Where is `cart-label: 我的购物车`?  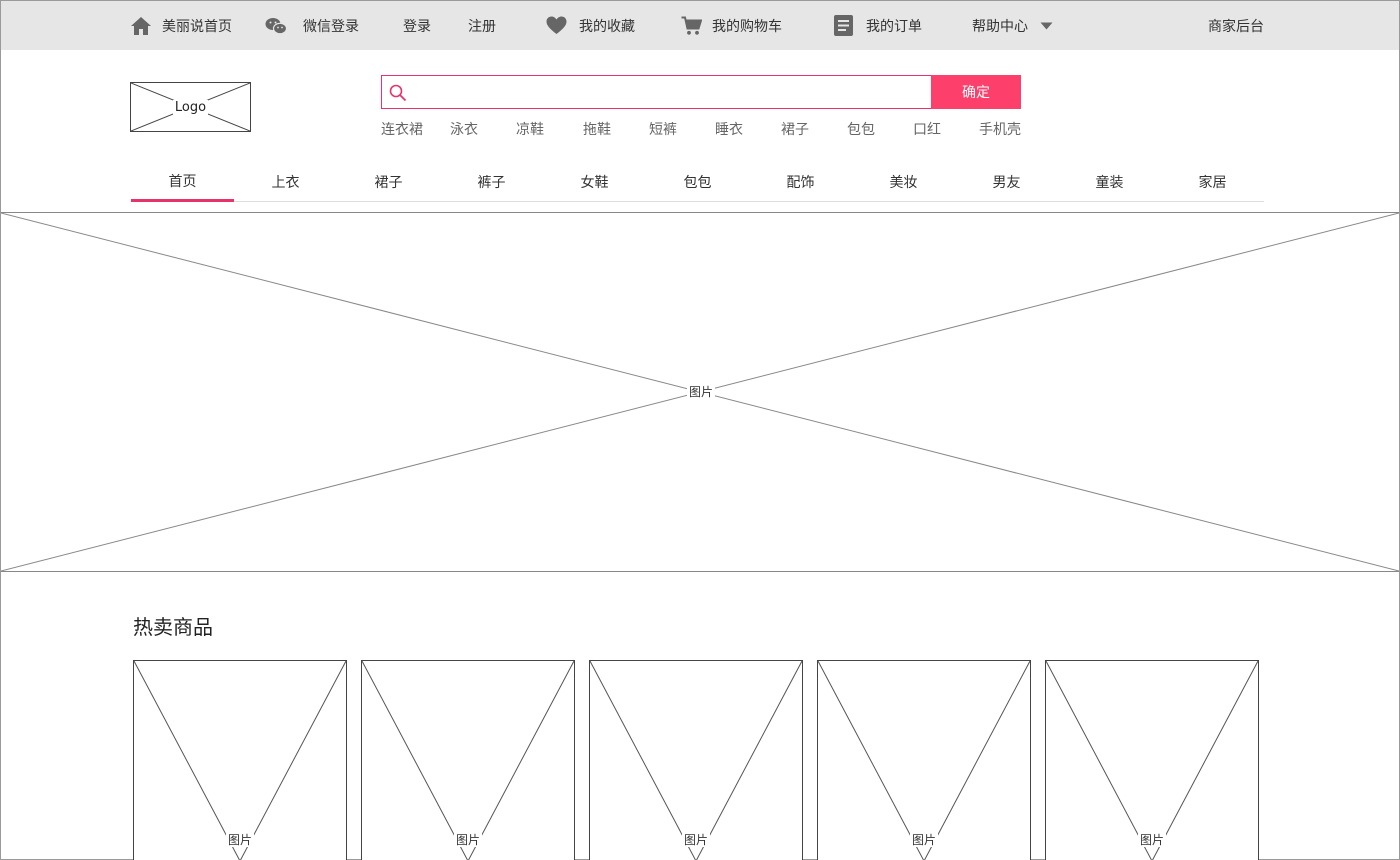 cart-label: 我的购物车 is located at coordinates (747, 26).